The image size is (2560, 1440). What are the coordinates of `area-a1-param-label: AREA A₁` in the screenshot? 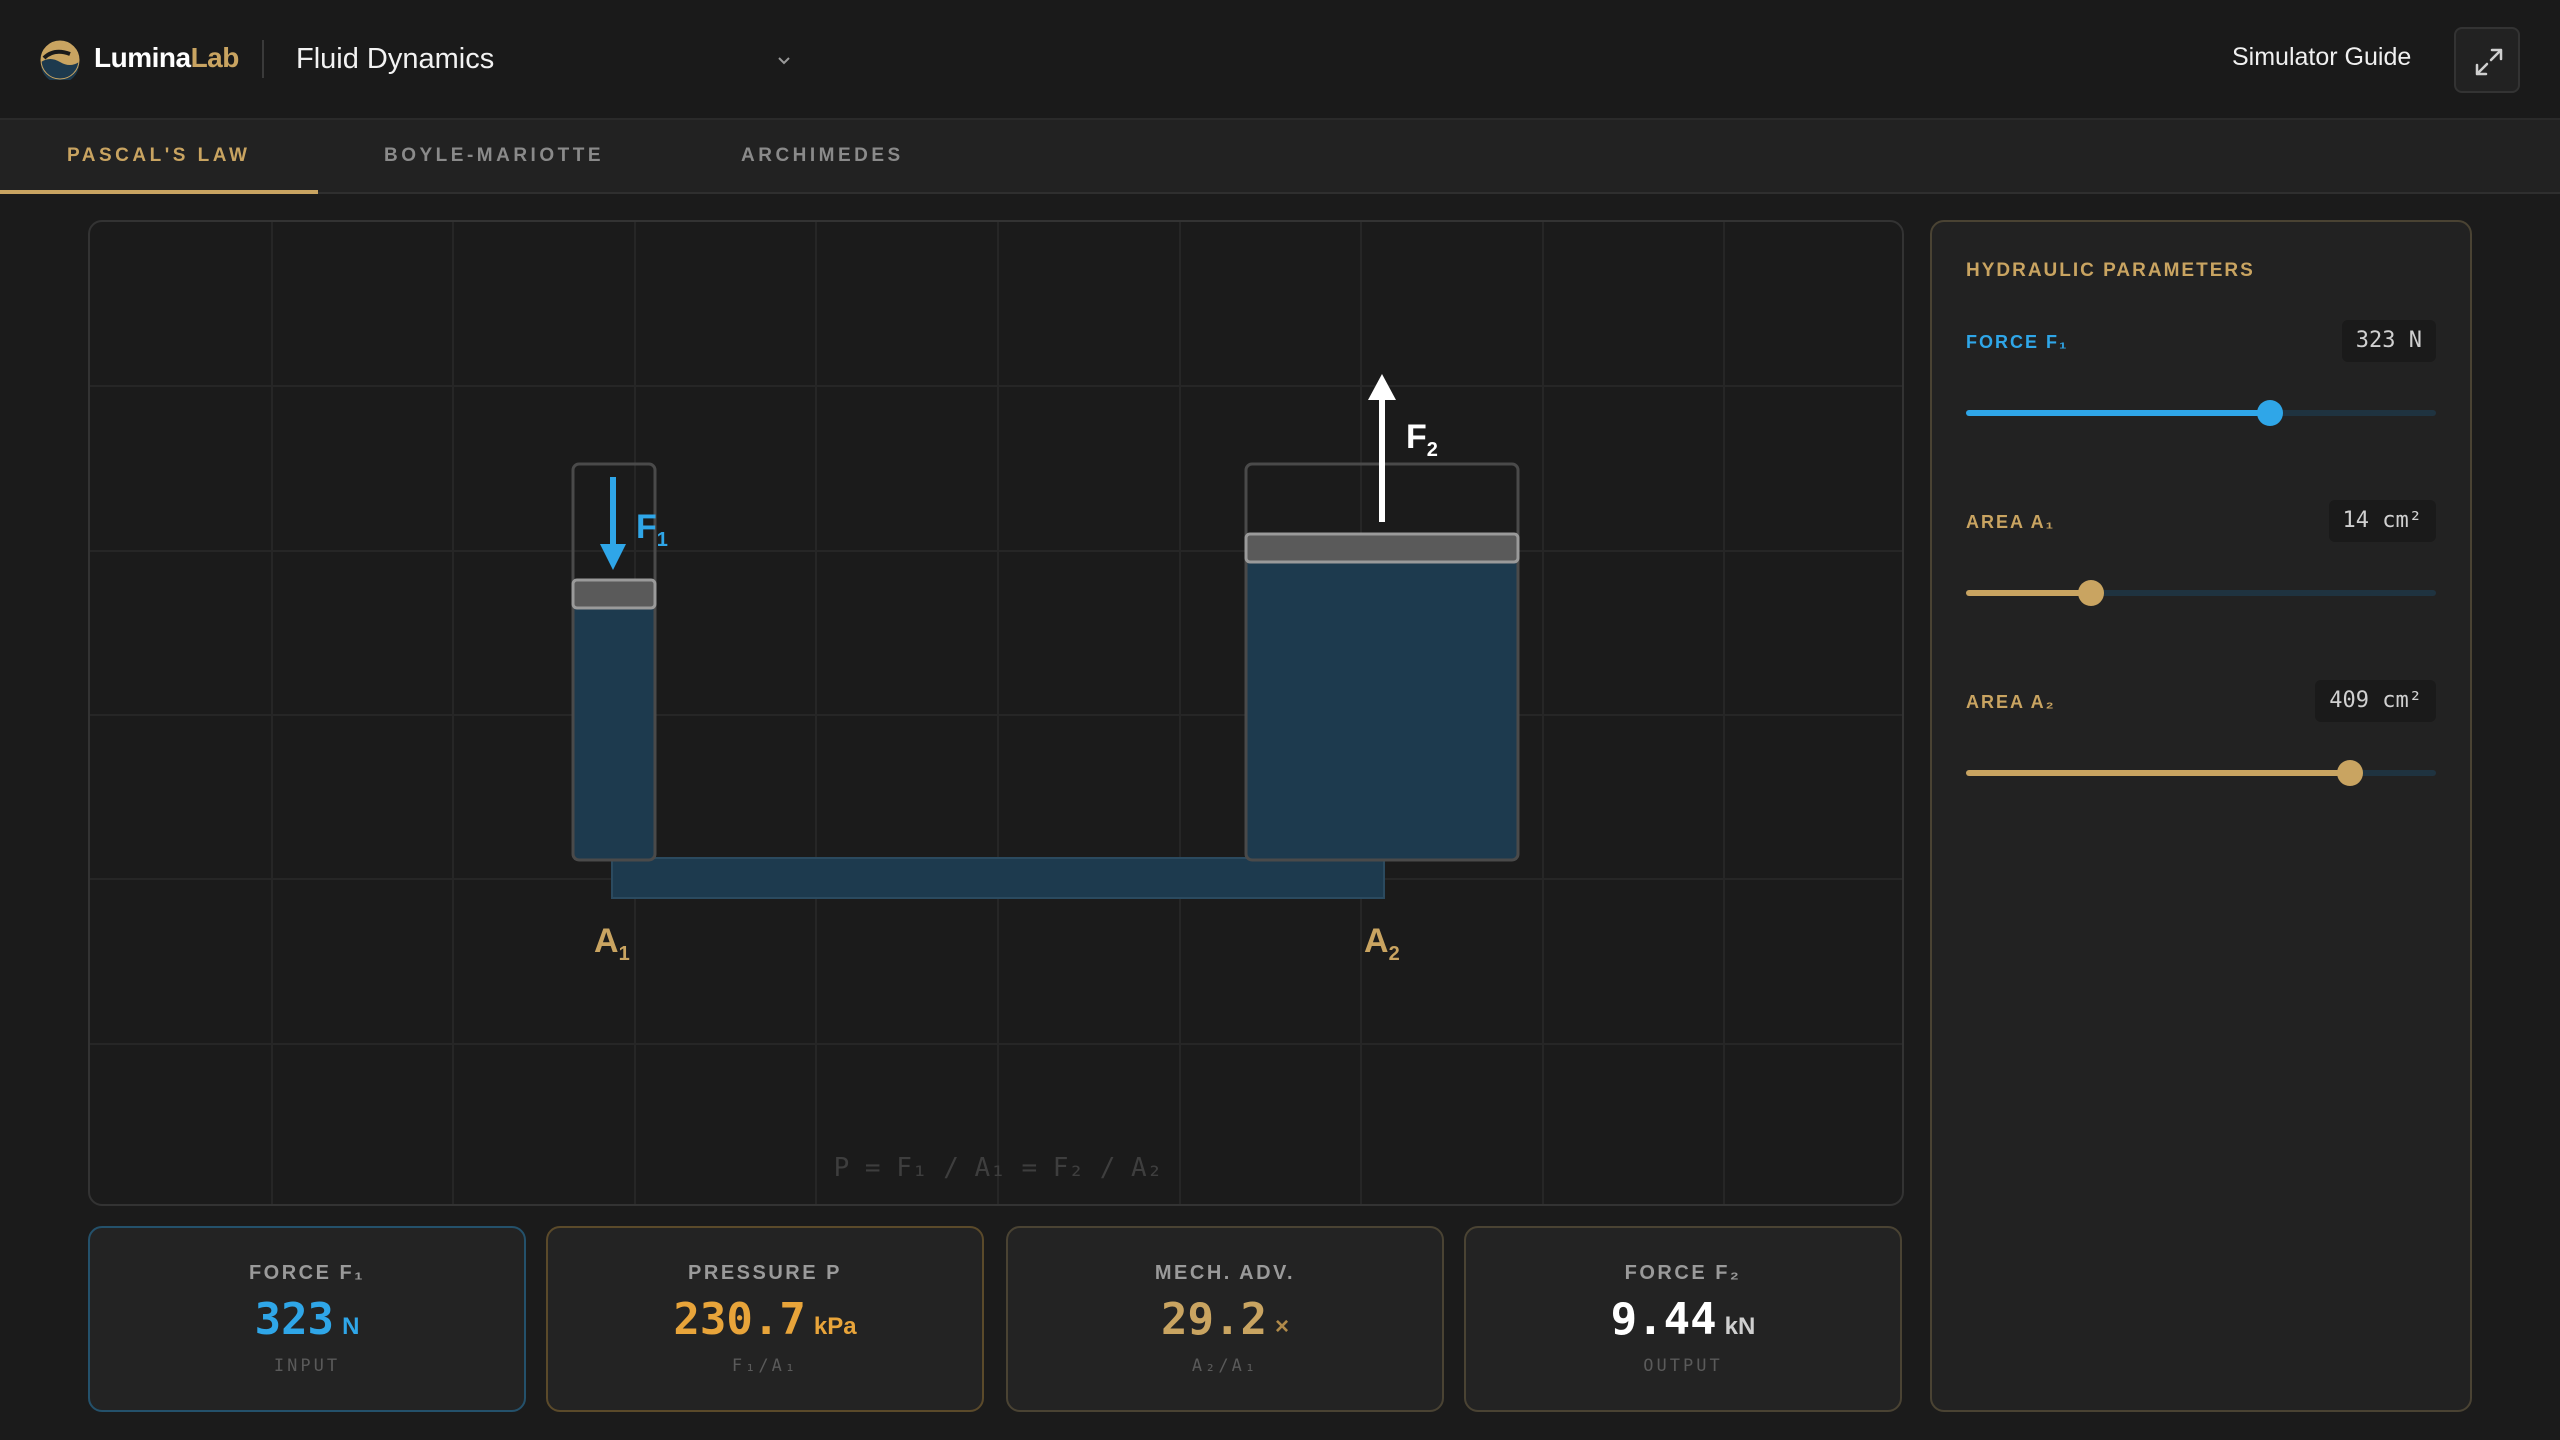 It's located at (2011, 522).